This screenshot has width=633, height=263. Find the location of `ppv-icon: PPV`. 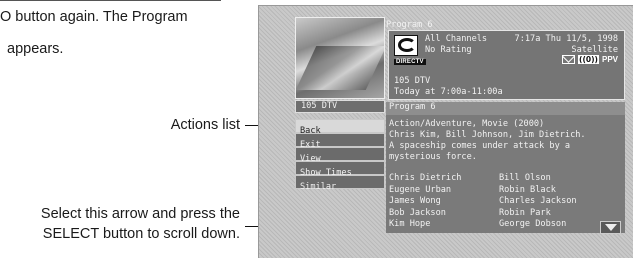

ppv-icon: PPV is located at coordinates (609, 59).